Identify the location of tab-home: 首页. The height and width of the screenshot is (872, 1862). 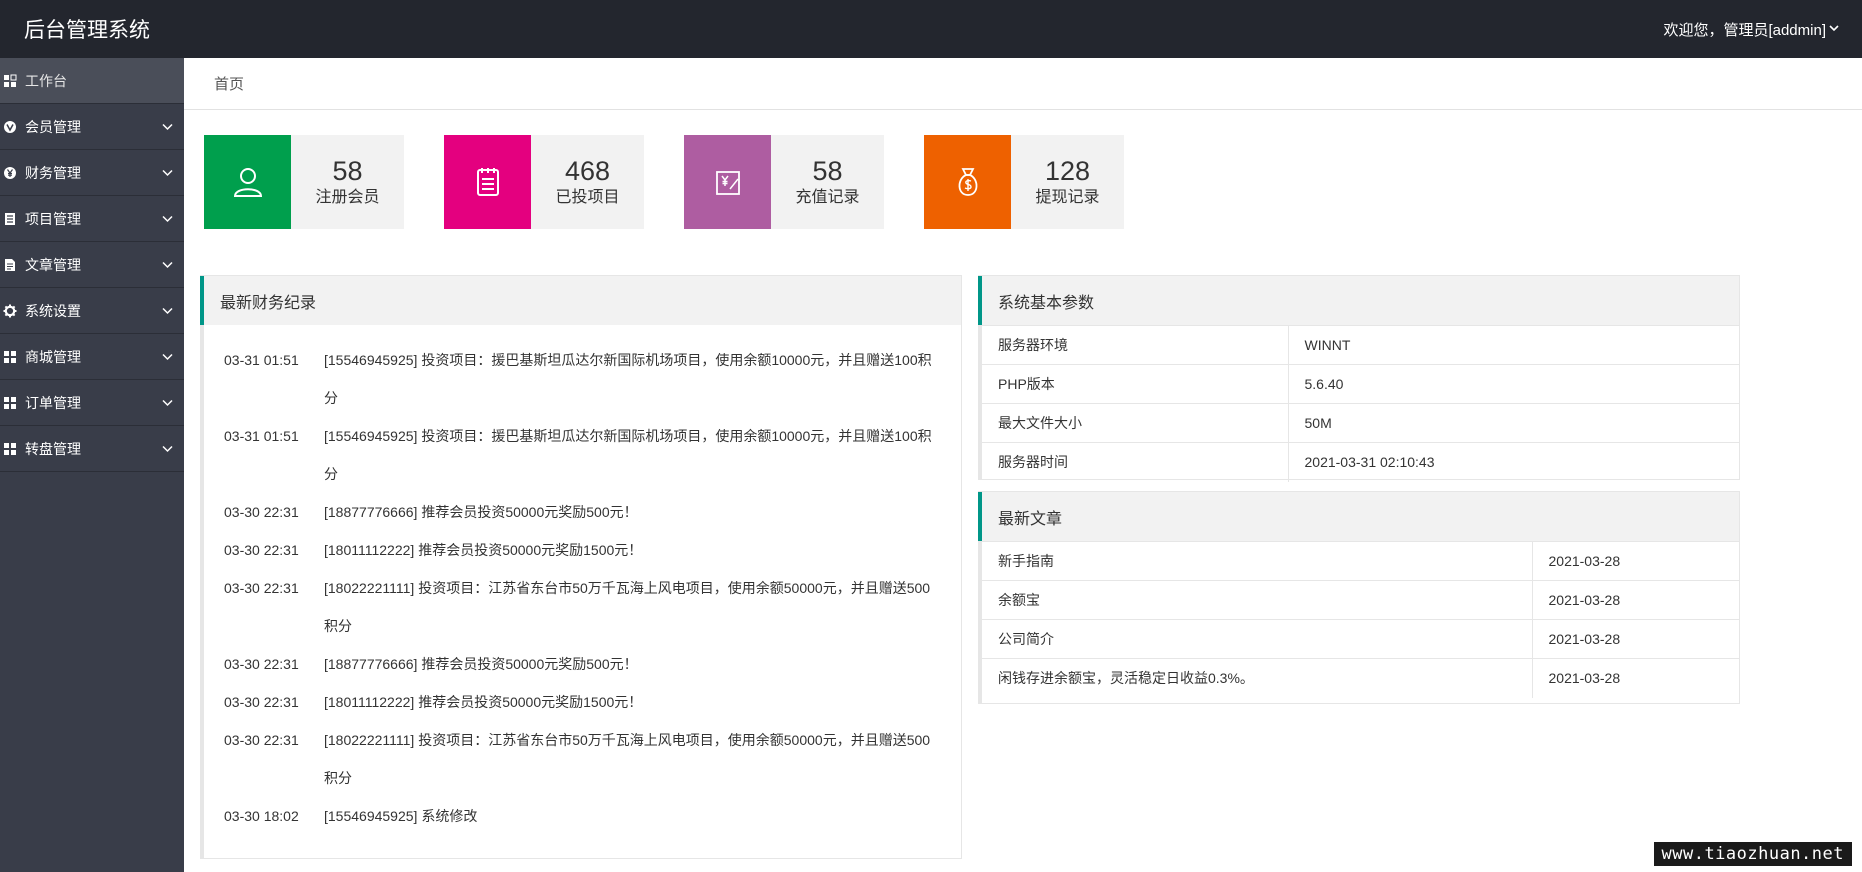
(229, 83).